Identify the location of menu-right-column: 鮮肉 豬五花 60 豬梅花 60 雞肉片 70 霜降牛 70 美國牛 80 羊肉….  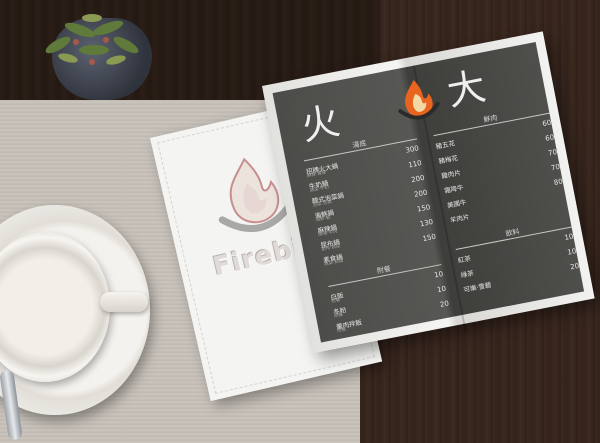
(506, 198).